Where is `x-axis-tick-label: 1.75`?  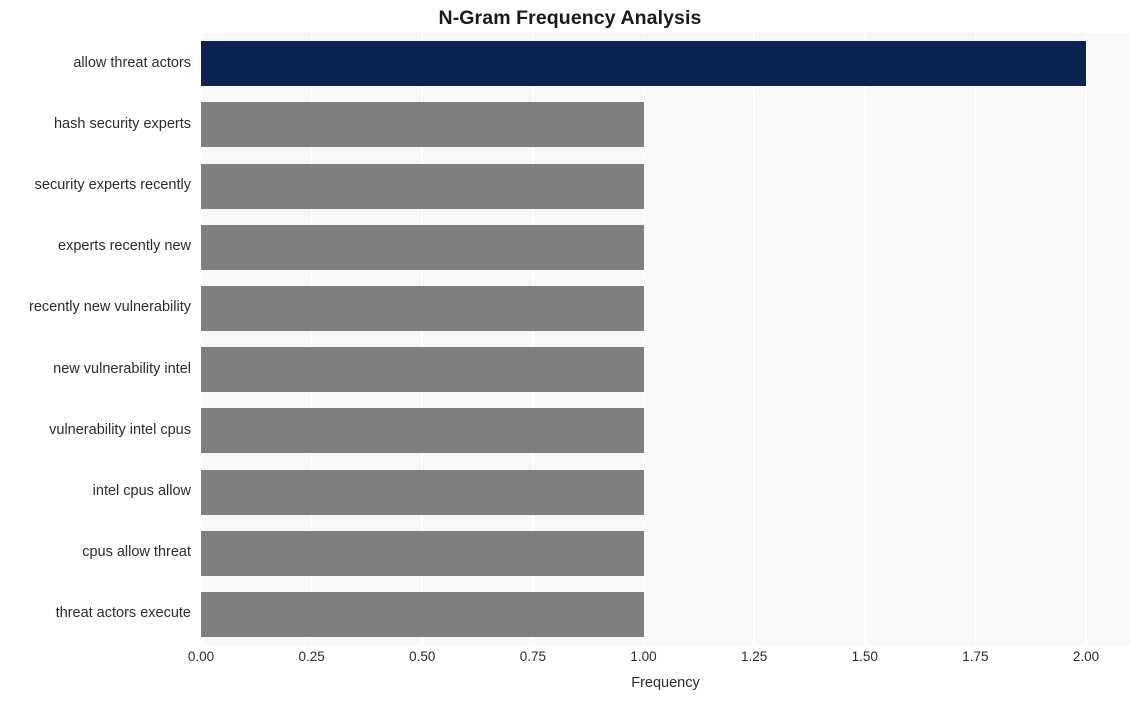
x-axis-tick-label: 1.75 is located at coordinates (975, 656).